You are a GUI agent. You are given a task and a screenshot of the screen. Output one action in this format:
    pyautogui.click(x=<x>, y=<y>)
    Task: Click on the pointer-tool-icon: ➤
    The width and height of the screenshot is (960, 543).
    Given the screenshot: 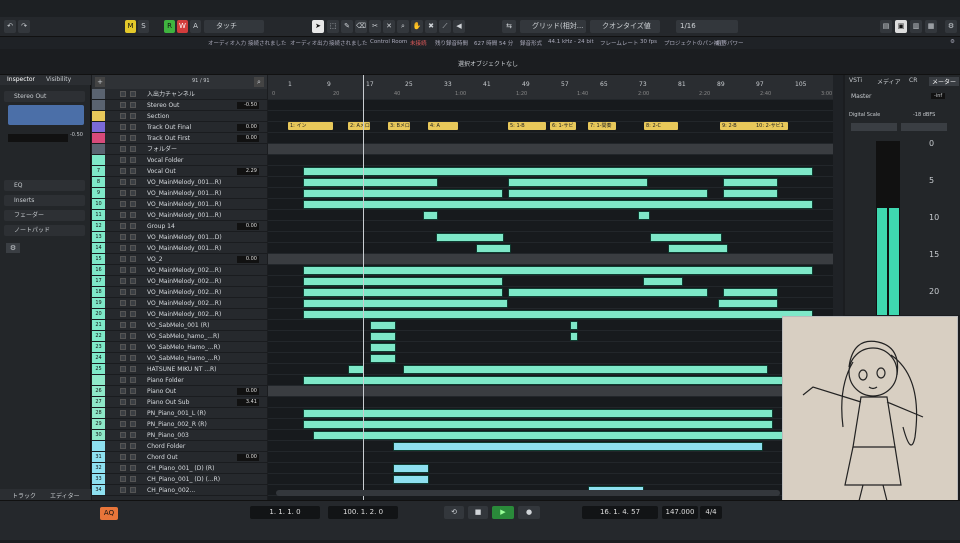 What is the action you would take?
    pyautogui.click(x=318, y=26)
    